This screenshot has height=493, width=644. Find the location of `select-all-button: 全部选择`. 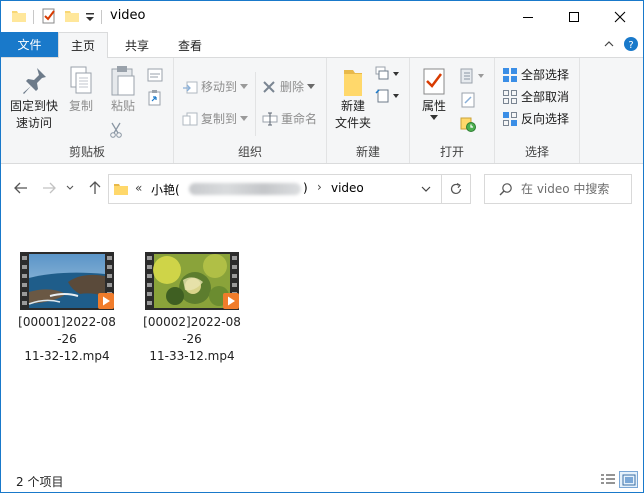

select-all-button: 全部选择 is located at coordinates (535, 74).